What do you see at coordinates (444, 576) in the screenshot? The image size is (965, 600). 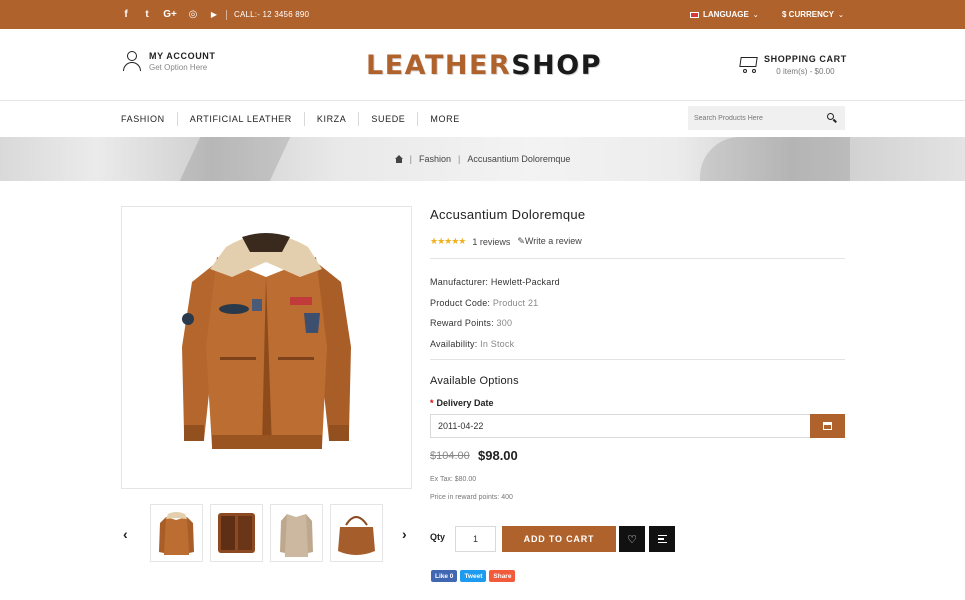 I see `facebook-like-button: Like 0` at bounding box center [444, 576].